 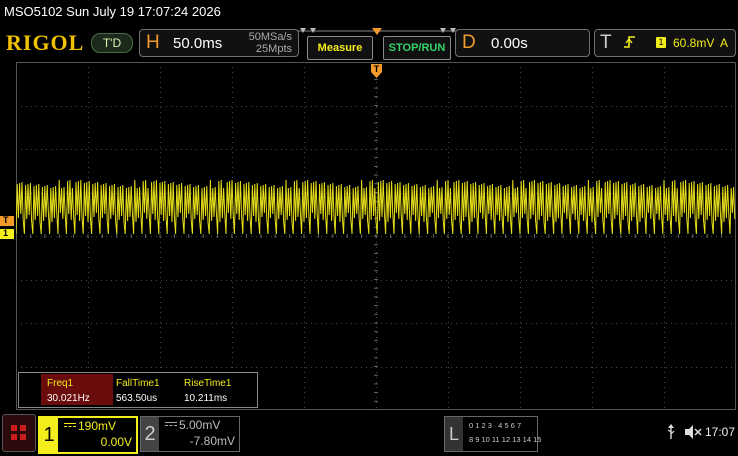 I want to click on system-time: 17:07, so click(x=720, y=432).